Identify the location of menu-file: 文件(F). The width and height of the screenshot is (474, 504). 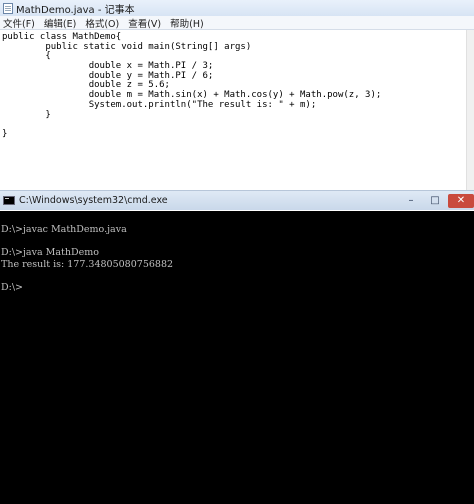
(19, 23).